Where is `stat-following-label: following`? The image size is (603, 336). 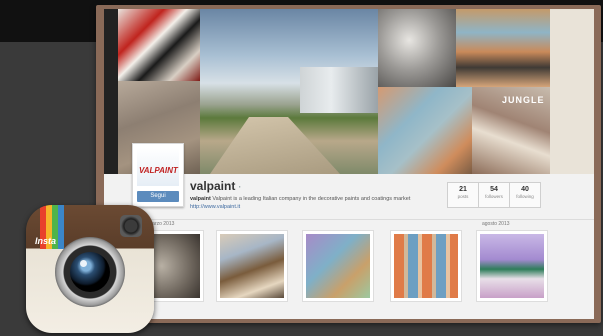
stat-following-label: following is located at coordinates (525, 196).